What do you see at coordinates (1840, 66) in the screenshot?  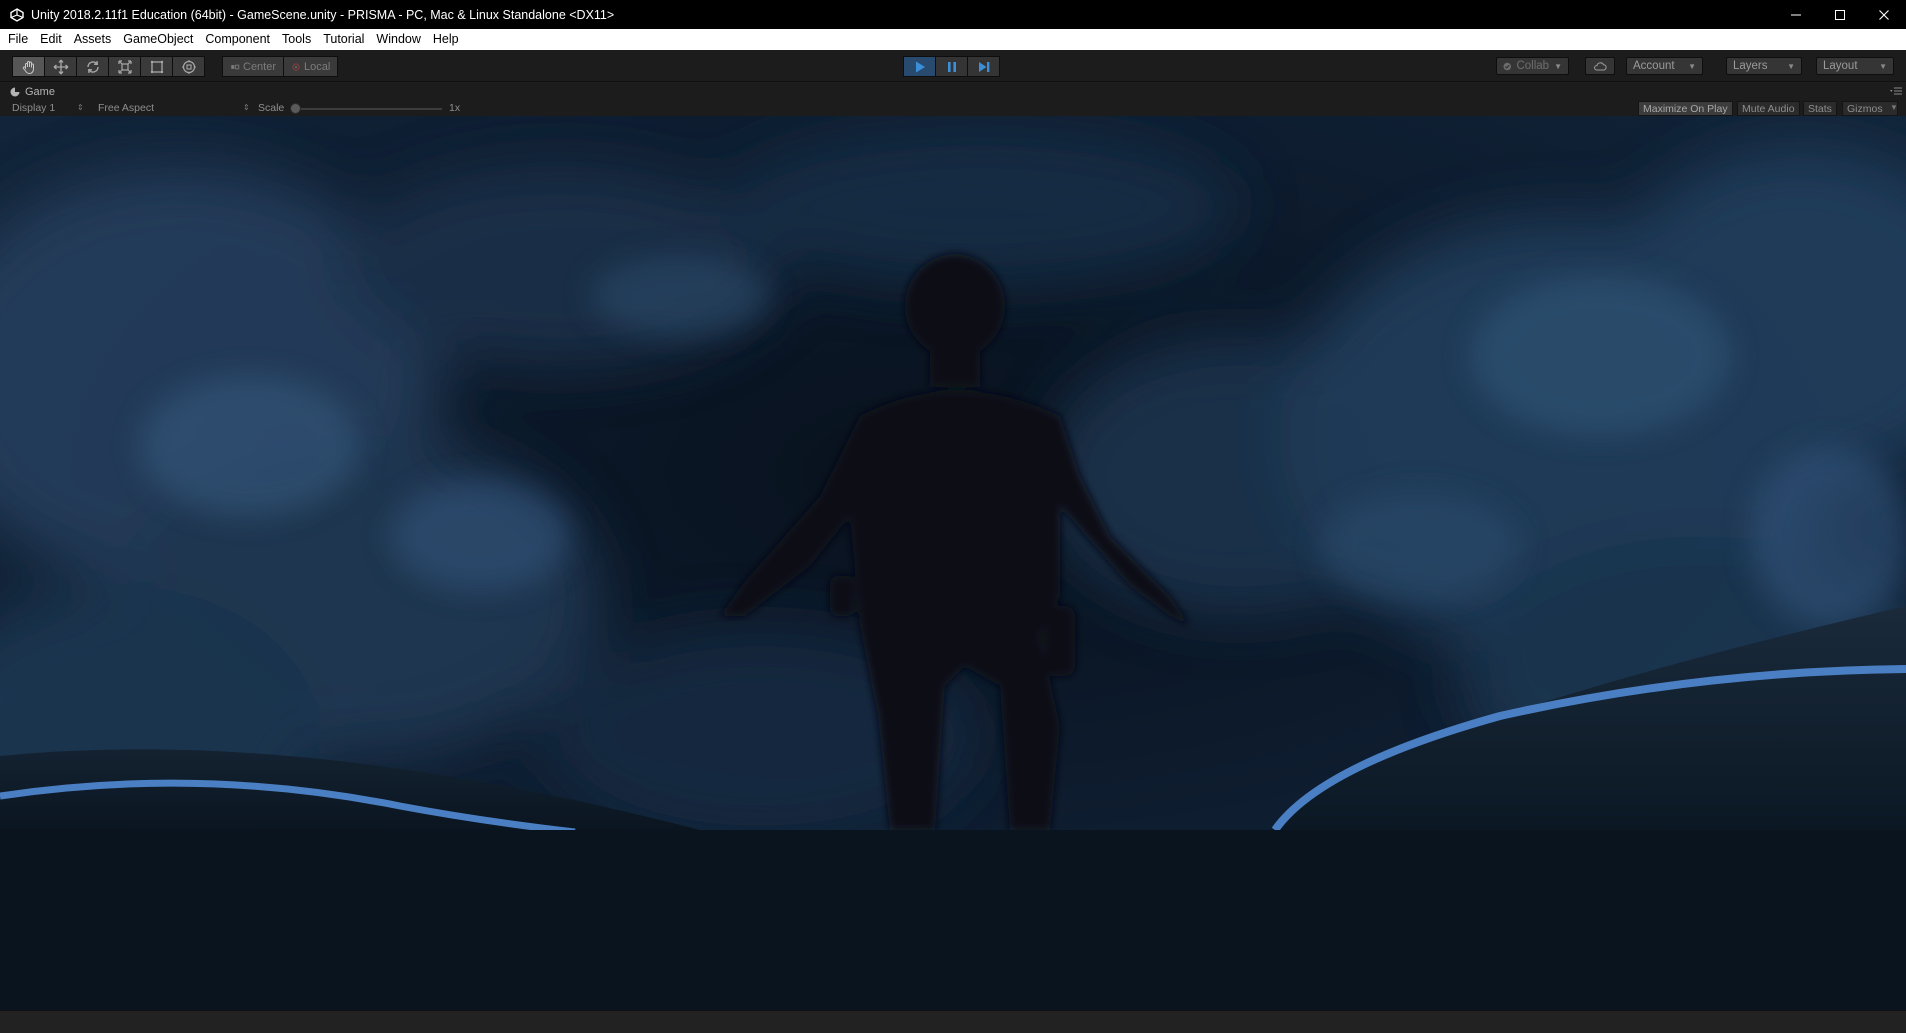 I see `layout-label: Layout` at bounding box center [1840, 66].